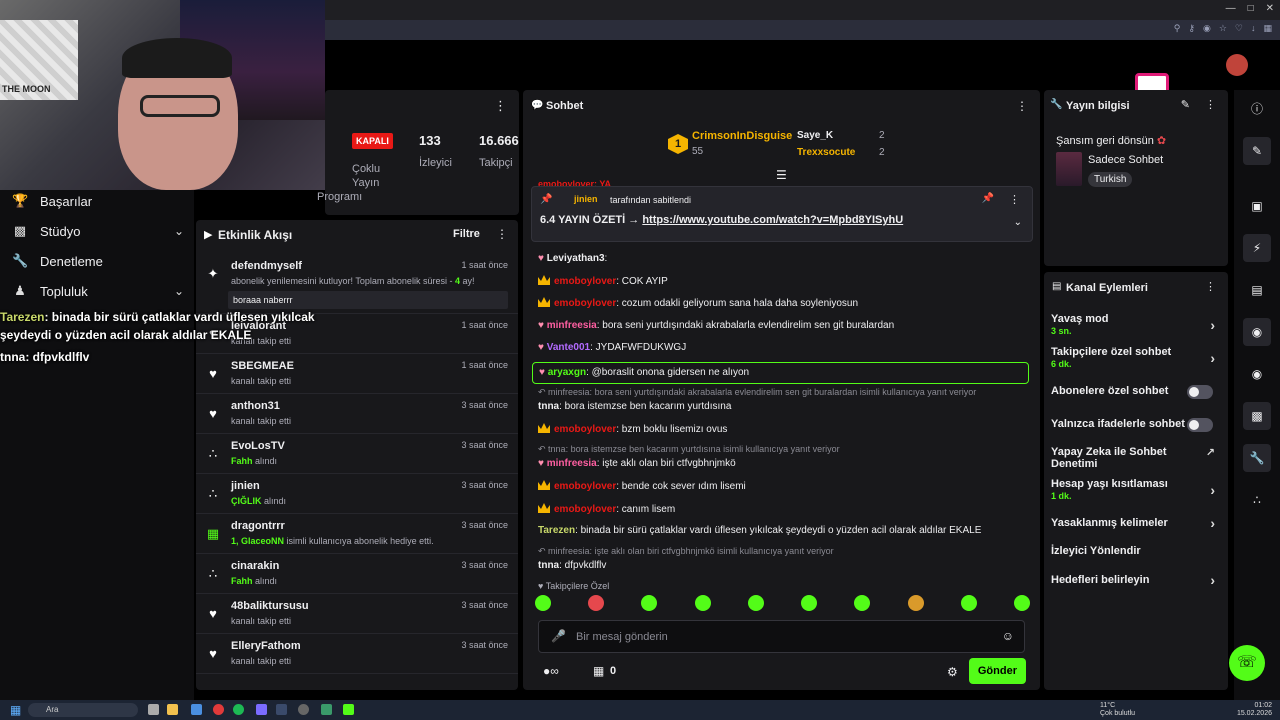  What do you see at coordinates (348, 709) in the screenshot?
I see `kick-icon` at bounding box center [348, 709].